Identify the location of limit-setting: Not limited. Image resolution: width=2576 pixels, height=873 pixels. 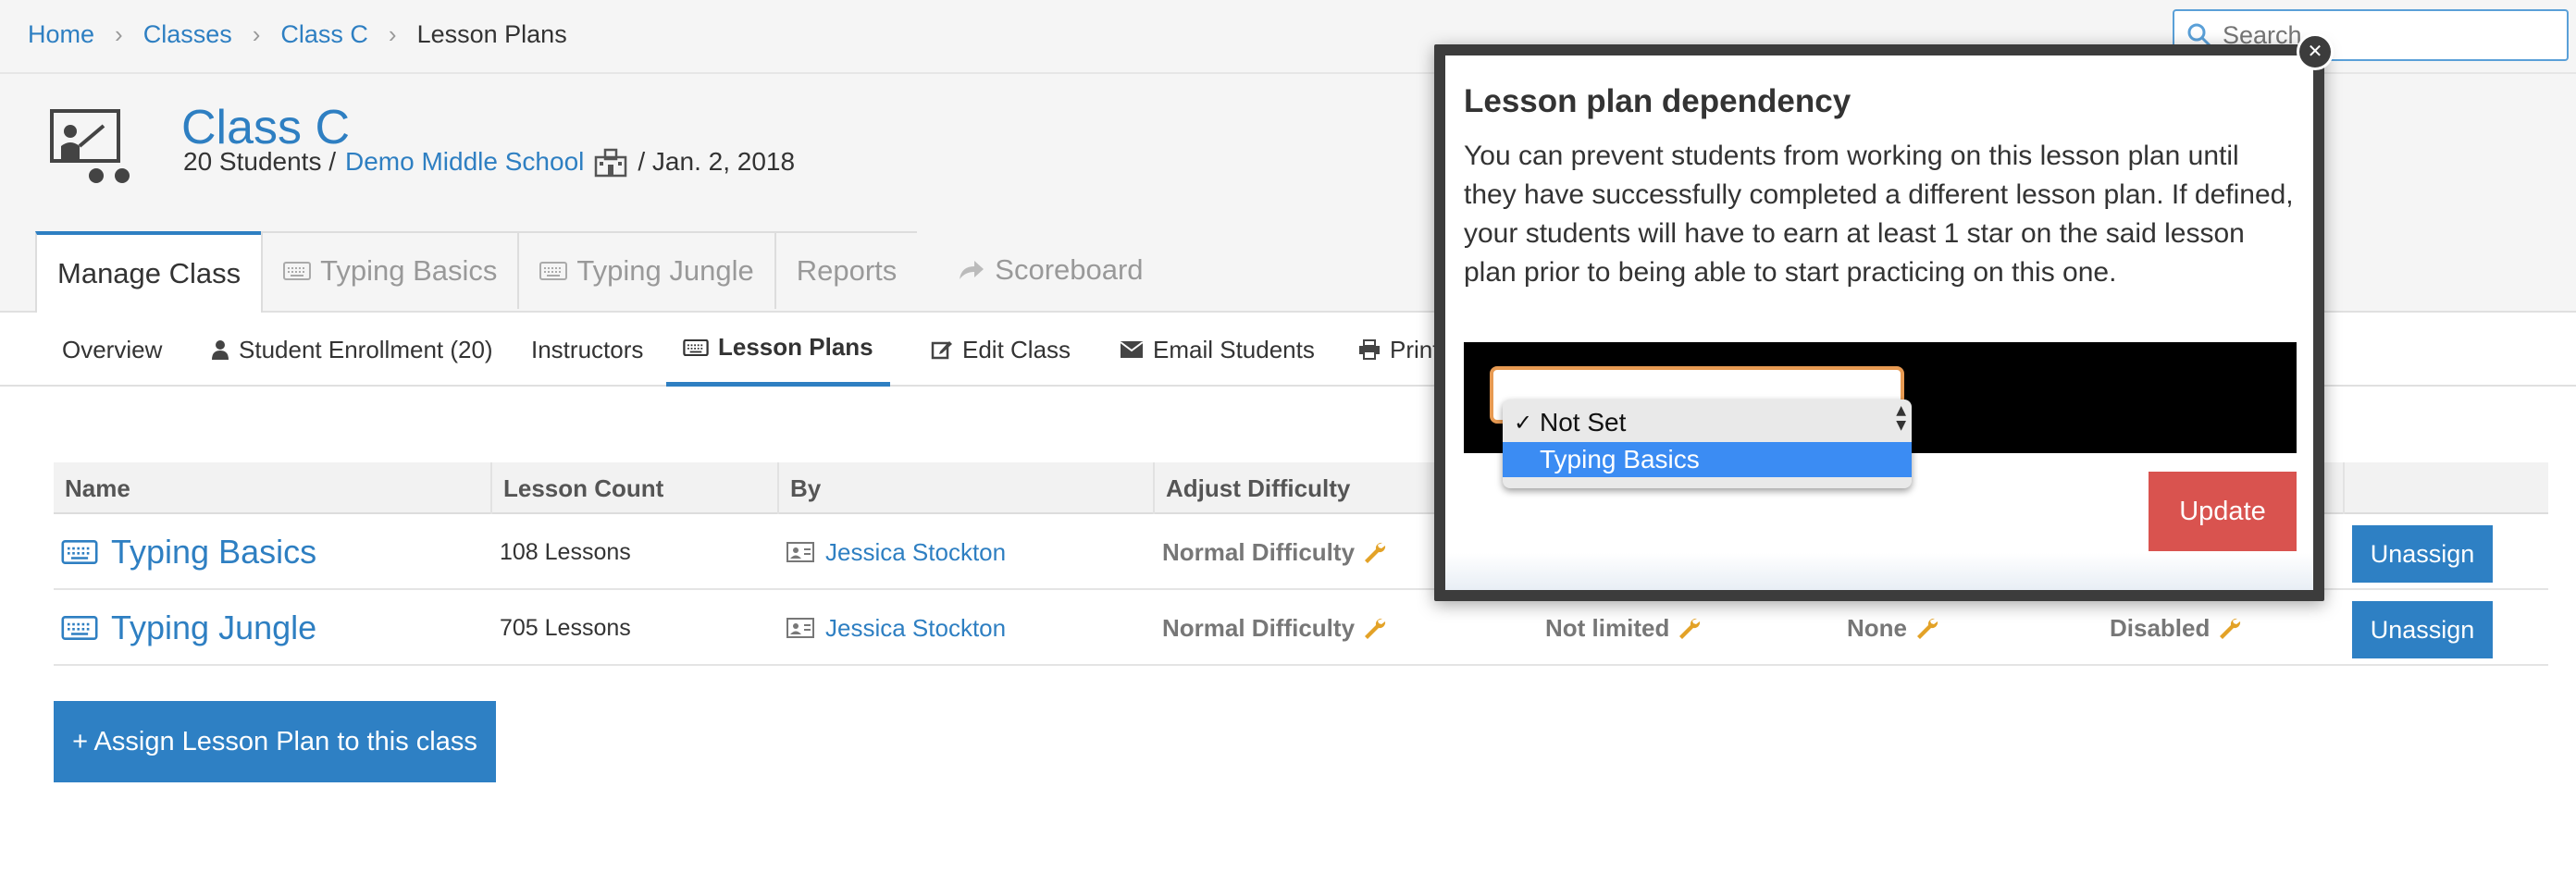
(1623, 628).